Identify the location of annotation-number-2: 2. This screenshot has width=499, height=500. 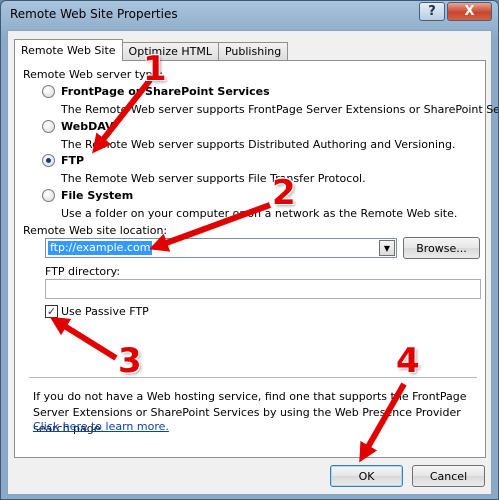
(284, 193).